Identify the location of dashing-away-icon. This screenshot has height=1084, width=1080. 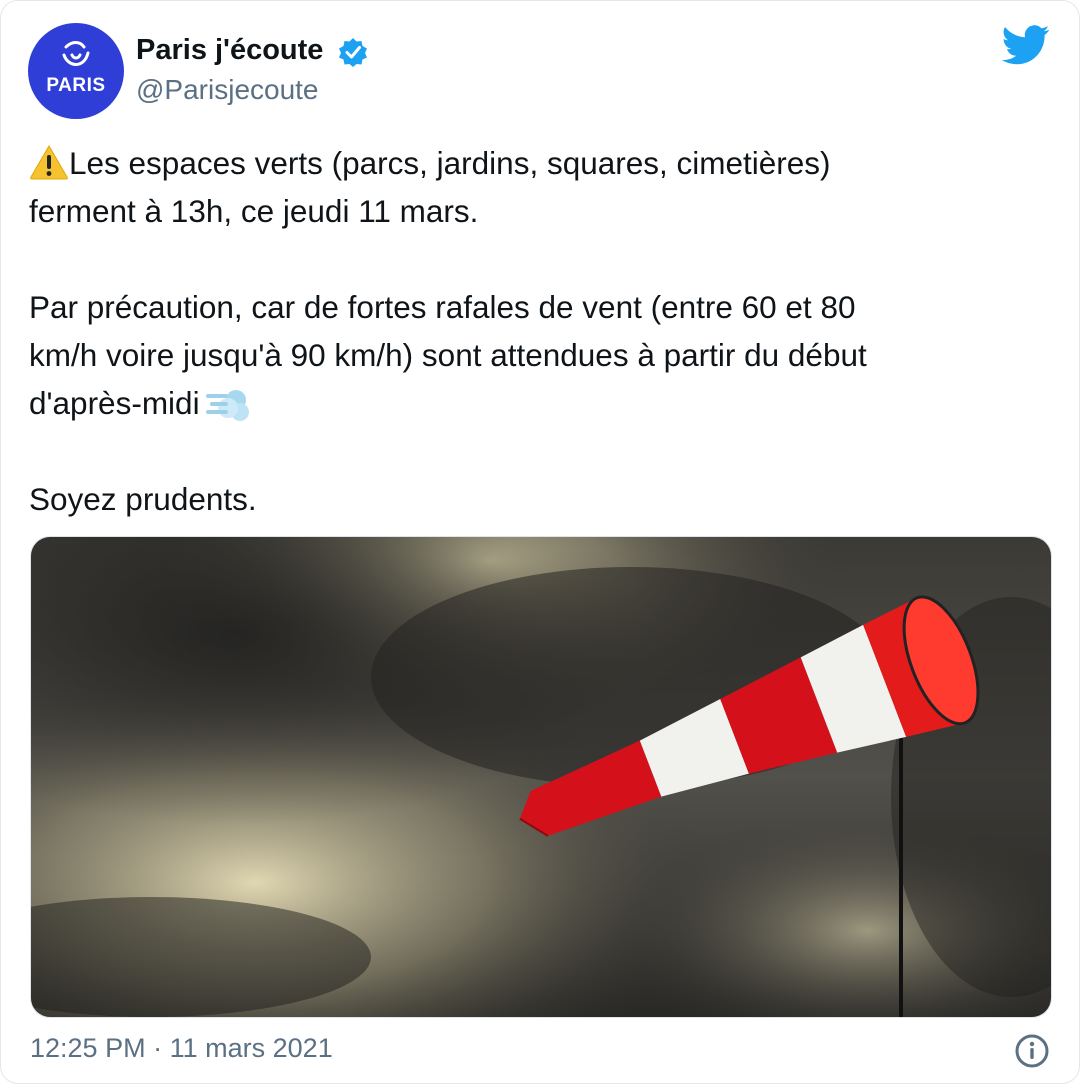
(227, 405).